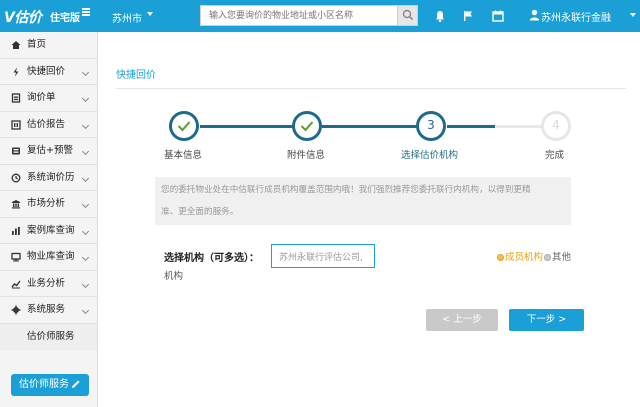 This screenshot has height=407, width=640. What do you see at coordinates (16, 71) in the screenshot?
I see `bolt-icon` at bounding box center [16, 71].